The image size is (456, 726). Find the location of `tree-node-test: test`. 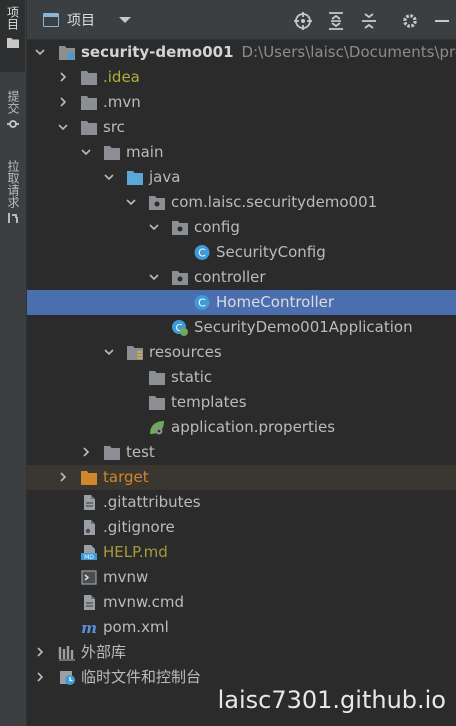

tree-node-test: test is located at coordinates (241, 452).